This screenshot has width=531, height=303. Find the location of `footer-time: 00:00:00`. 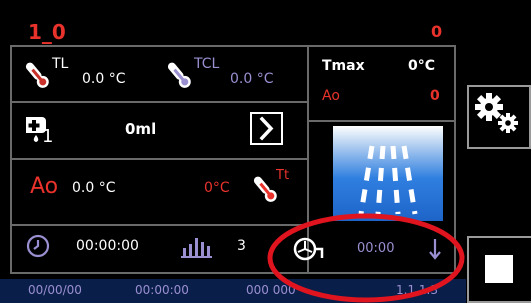

footer-time: 00:00:00 is located at coordinates (162, 290).